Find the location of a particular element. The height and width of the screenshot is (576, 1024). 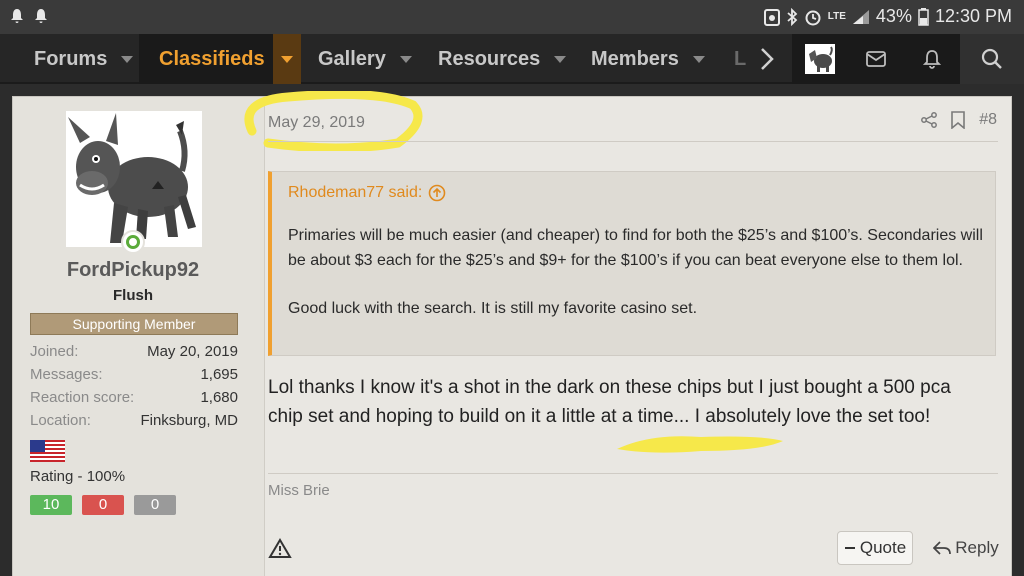

alarm-icon is located at coordinates (813, 17).